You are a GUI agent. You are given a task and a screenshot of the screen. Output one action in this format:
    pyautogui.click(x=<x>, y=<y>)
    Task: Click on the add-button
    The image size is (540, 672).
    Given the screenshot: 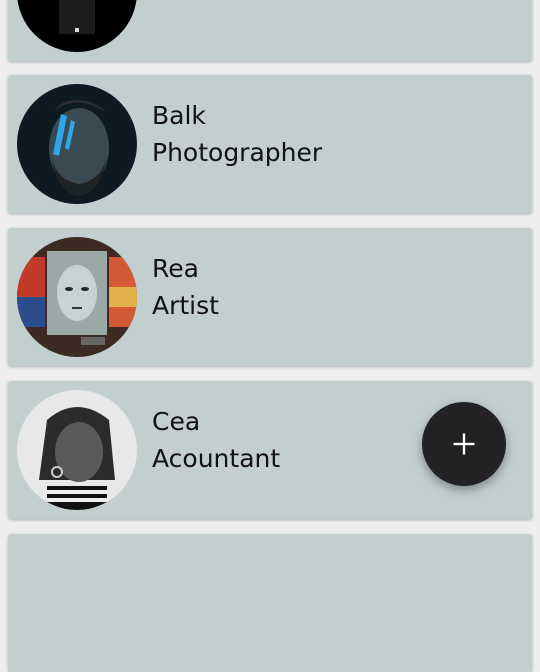 What is the action you would take?
    pyautogui.click(x=464, y=444)
    